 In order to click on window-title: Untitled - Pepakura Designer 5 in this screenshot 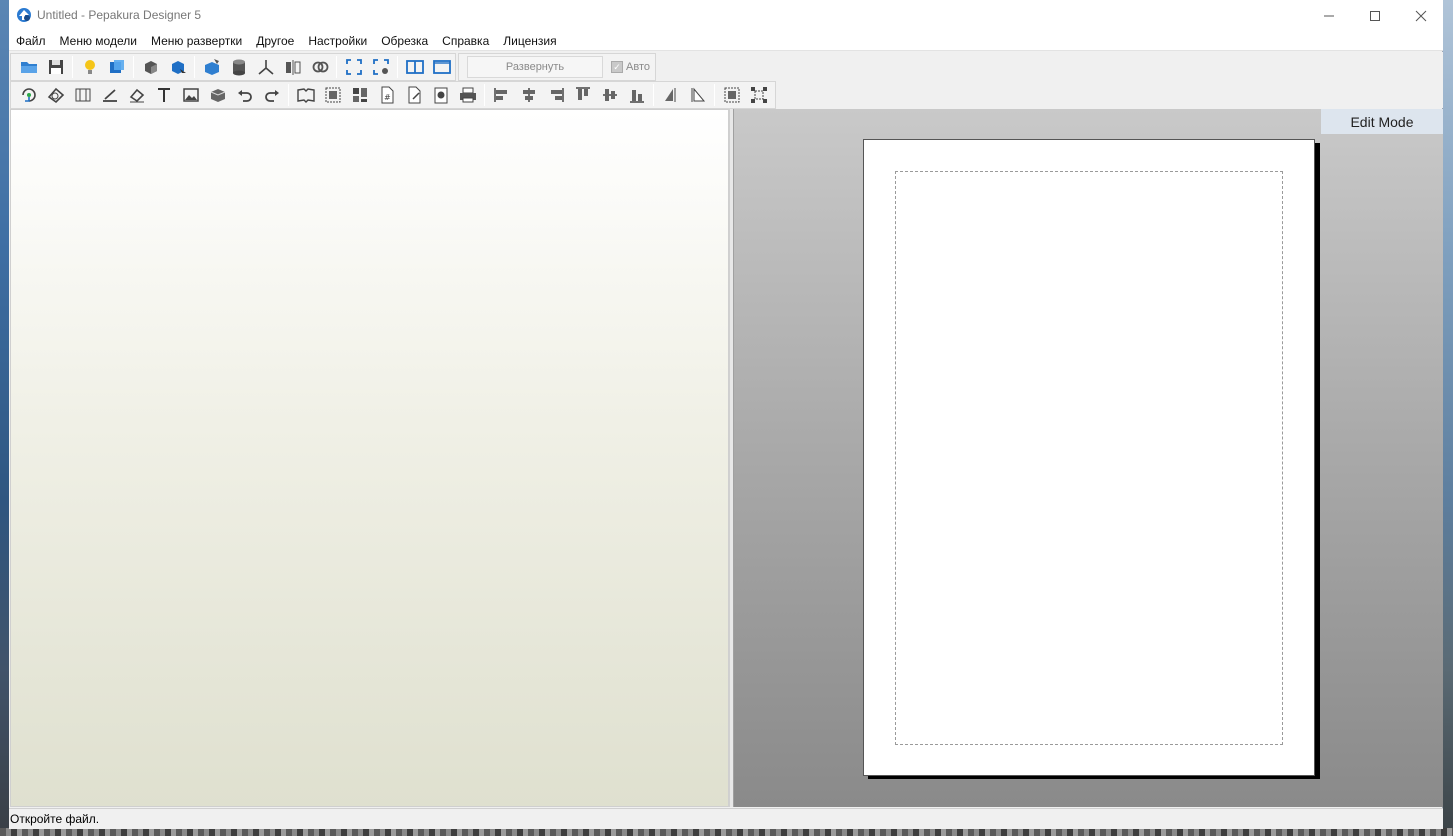, I will do `click(119, 15)`.